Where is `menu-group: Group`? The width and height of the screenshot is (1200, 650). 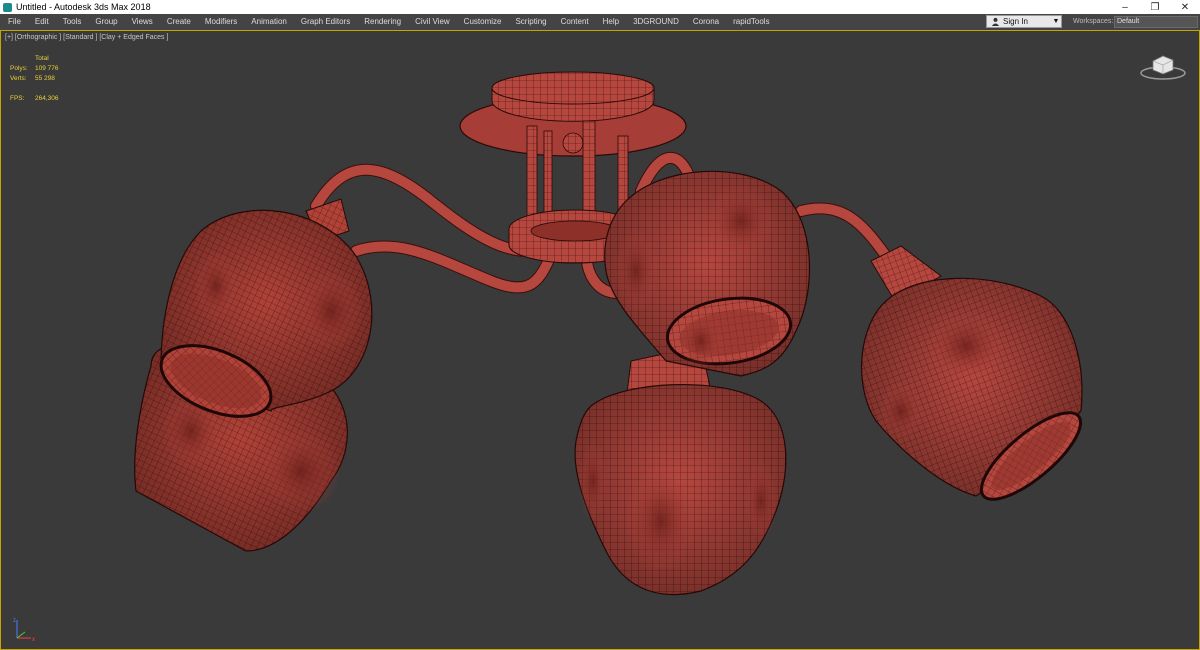 menu-group: Group is located at coordinates (106, 22).